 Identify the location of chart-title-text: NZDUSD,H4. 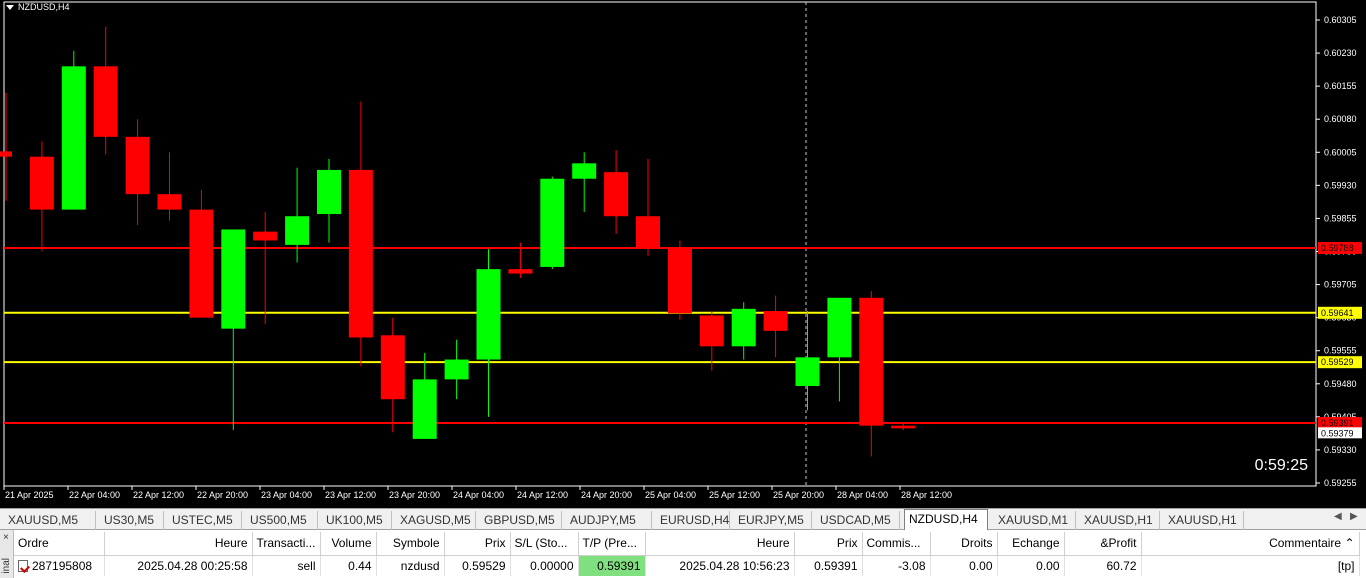
(44, 7).